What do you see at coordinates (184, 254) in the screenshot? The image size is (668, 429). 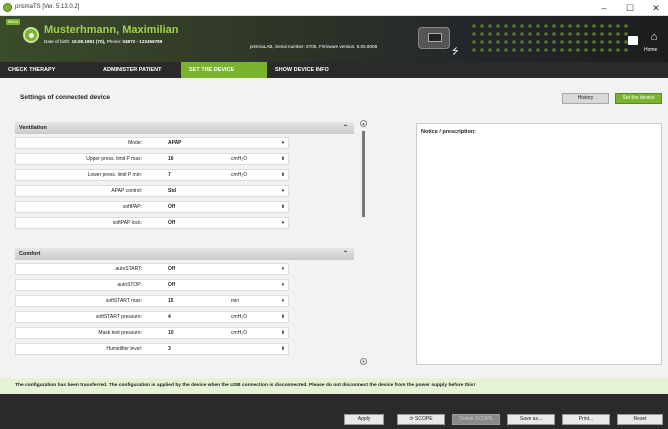 I see `group-header-comfort: Comfort ⌃` at bounding box center [184, 254].